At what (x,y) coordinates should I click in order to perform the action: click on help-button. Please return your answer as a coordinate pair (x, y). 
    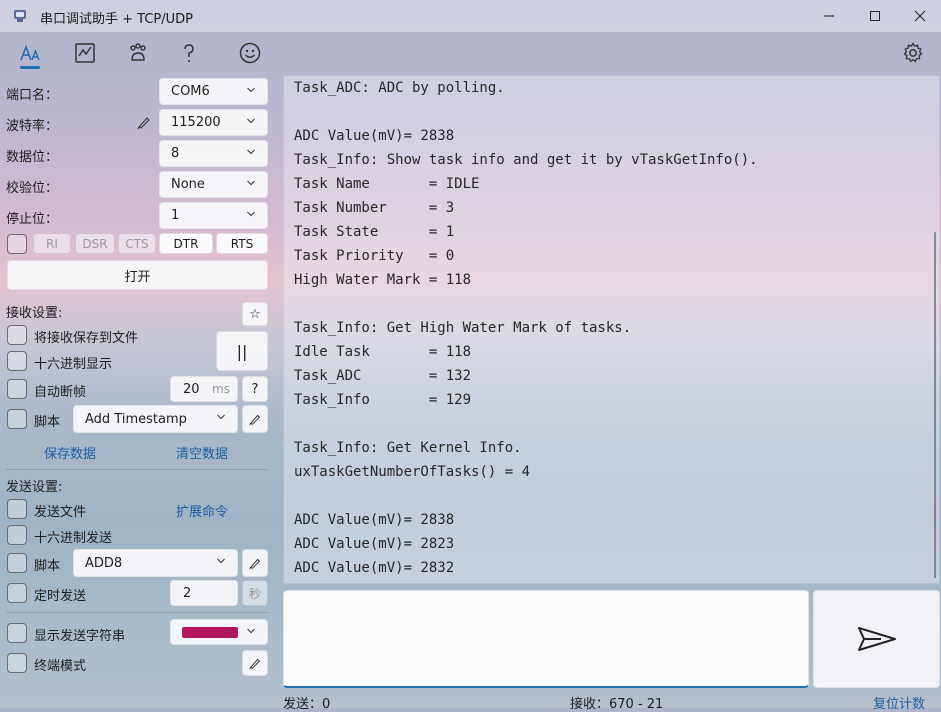
    Looking at the image, I should click on (189, 53).